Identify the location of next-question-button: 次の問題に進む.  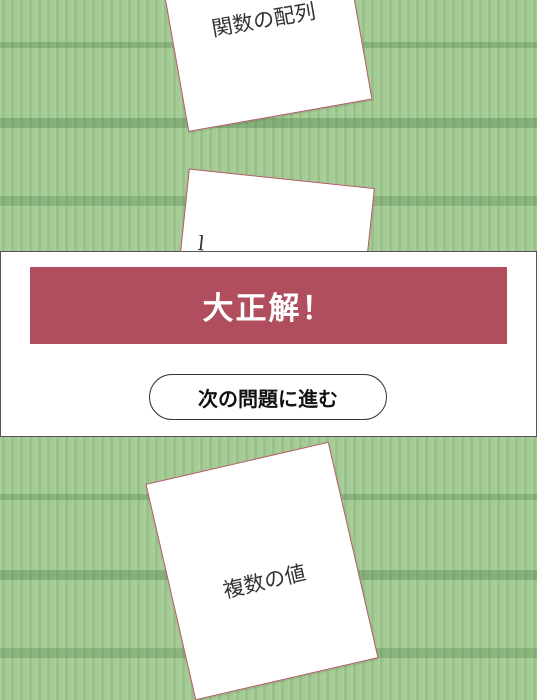
(268, 397).